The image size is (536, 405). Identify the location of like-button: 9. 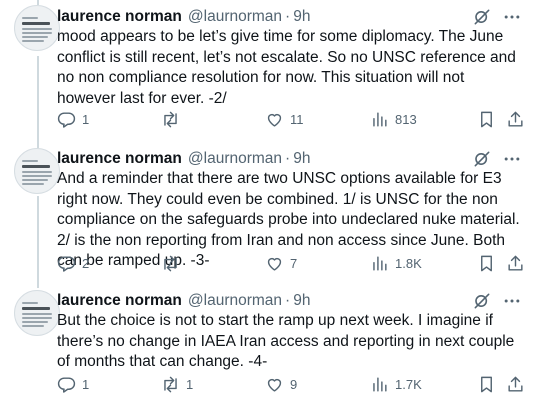
(281, 384).